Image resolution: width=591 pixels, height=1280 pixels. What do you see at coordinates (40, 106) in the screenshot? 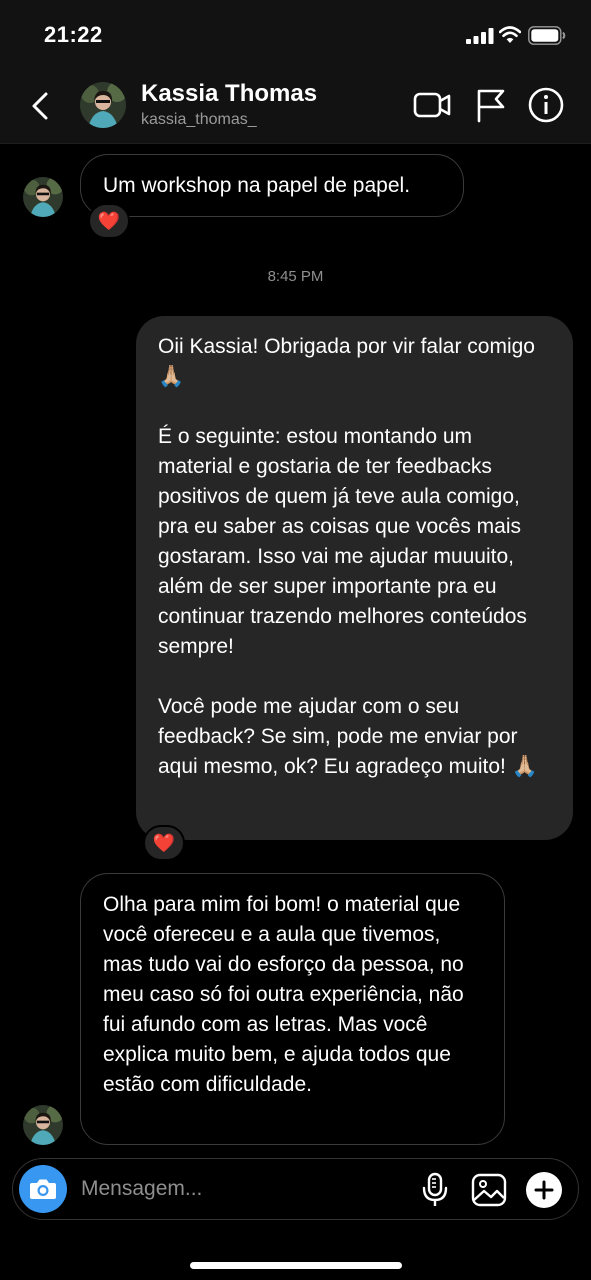
I see `chevron-left-icon` at bounding box center [40, 106].